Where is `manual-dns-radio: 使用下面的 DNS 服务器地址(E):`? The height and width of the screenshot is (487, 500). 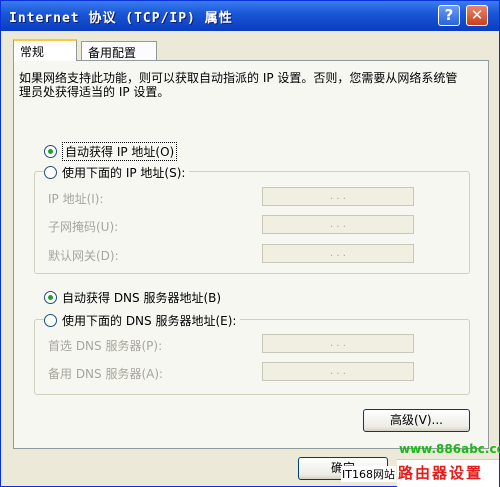
manual-dns-radio: 使用下面的 DNS 服务器地址(E): is located at coordinates (142, 320).